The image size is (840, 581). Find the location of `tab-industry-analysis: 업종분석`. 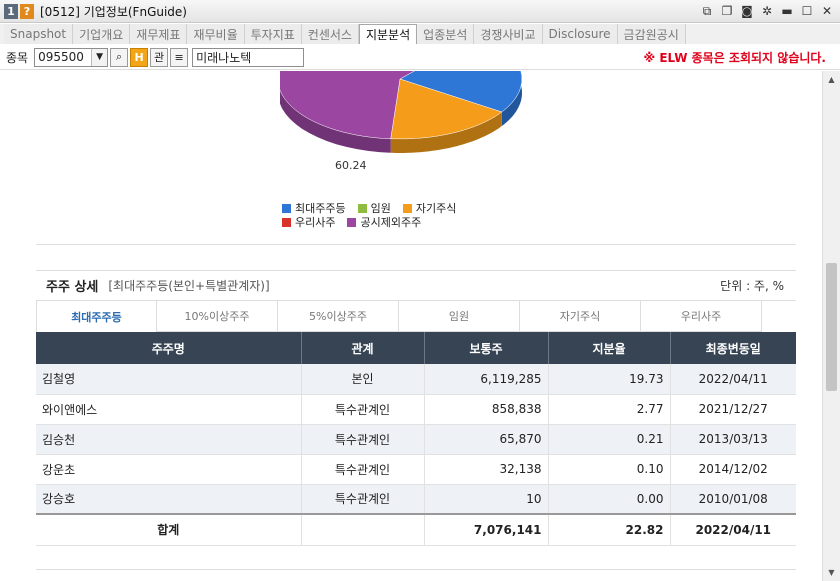

tab-industry-analysis: 업종분석 is located at coordinates (446, 34).